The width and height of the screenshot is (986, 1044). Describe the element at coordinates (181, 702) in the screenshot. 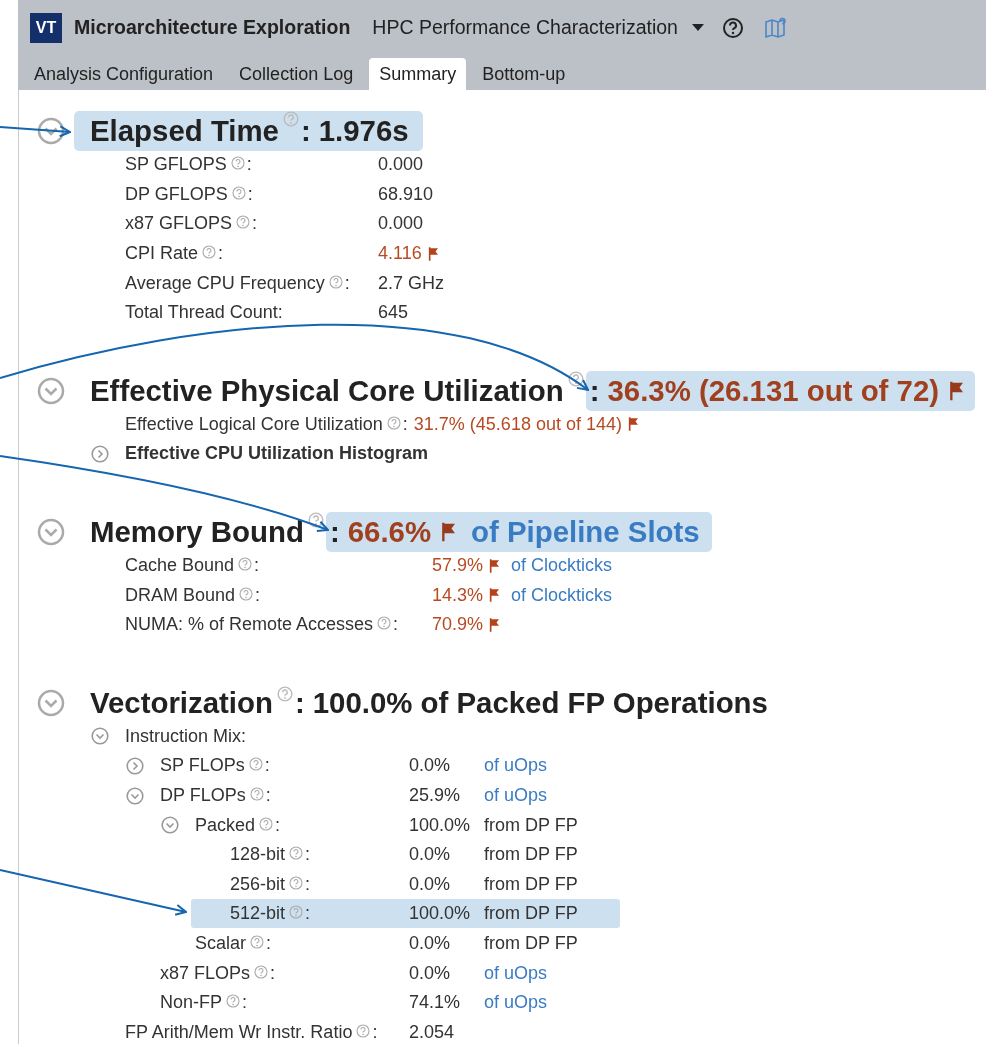

I see `section-title: Vectorization` at that location.